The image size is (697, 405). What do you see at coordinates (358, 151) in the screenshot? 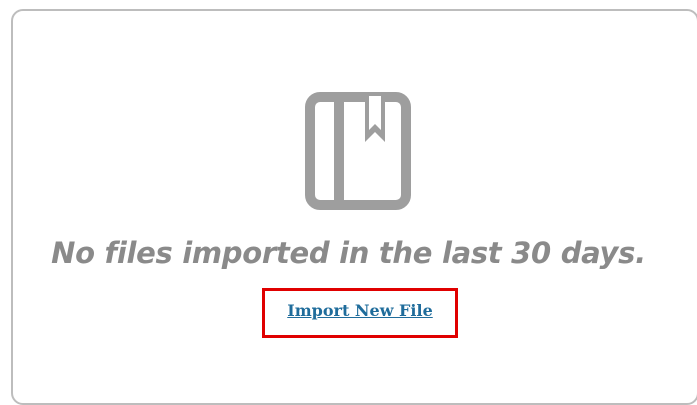
I see `book-icon` at bounding box center [358, 151].